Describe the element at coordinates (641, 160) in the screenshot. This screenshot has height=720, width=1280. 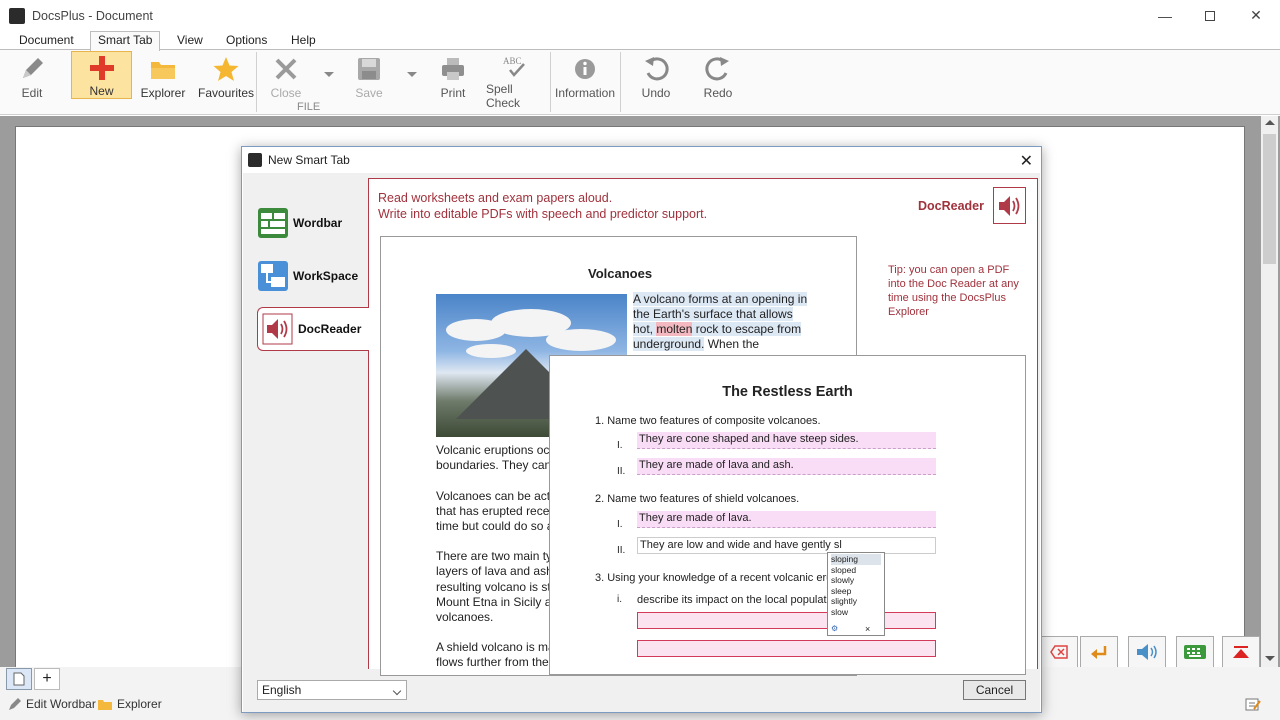
I see `dialog-title-bar: New Smart Tab ✕` at that location.